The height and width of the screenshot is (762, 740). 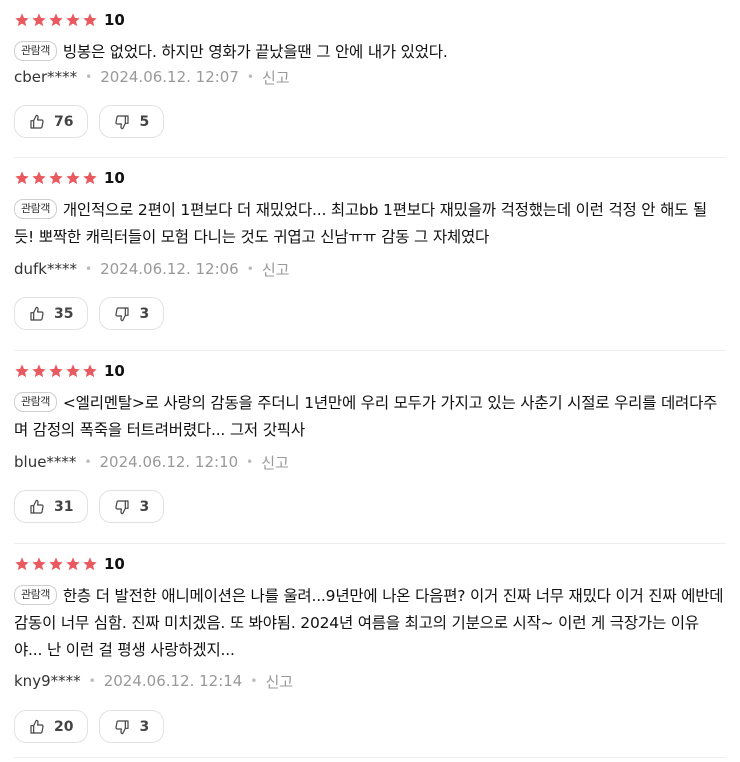 What do you see at coordinates (169, 269) in the screenshot?
I see `review-date: 2024.06.12. 12:06` at bounding box center [169, 269].